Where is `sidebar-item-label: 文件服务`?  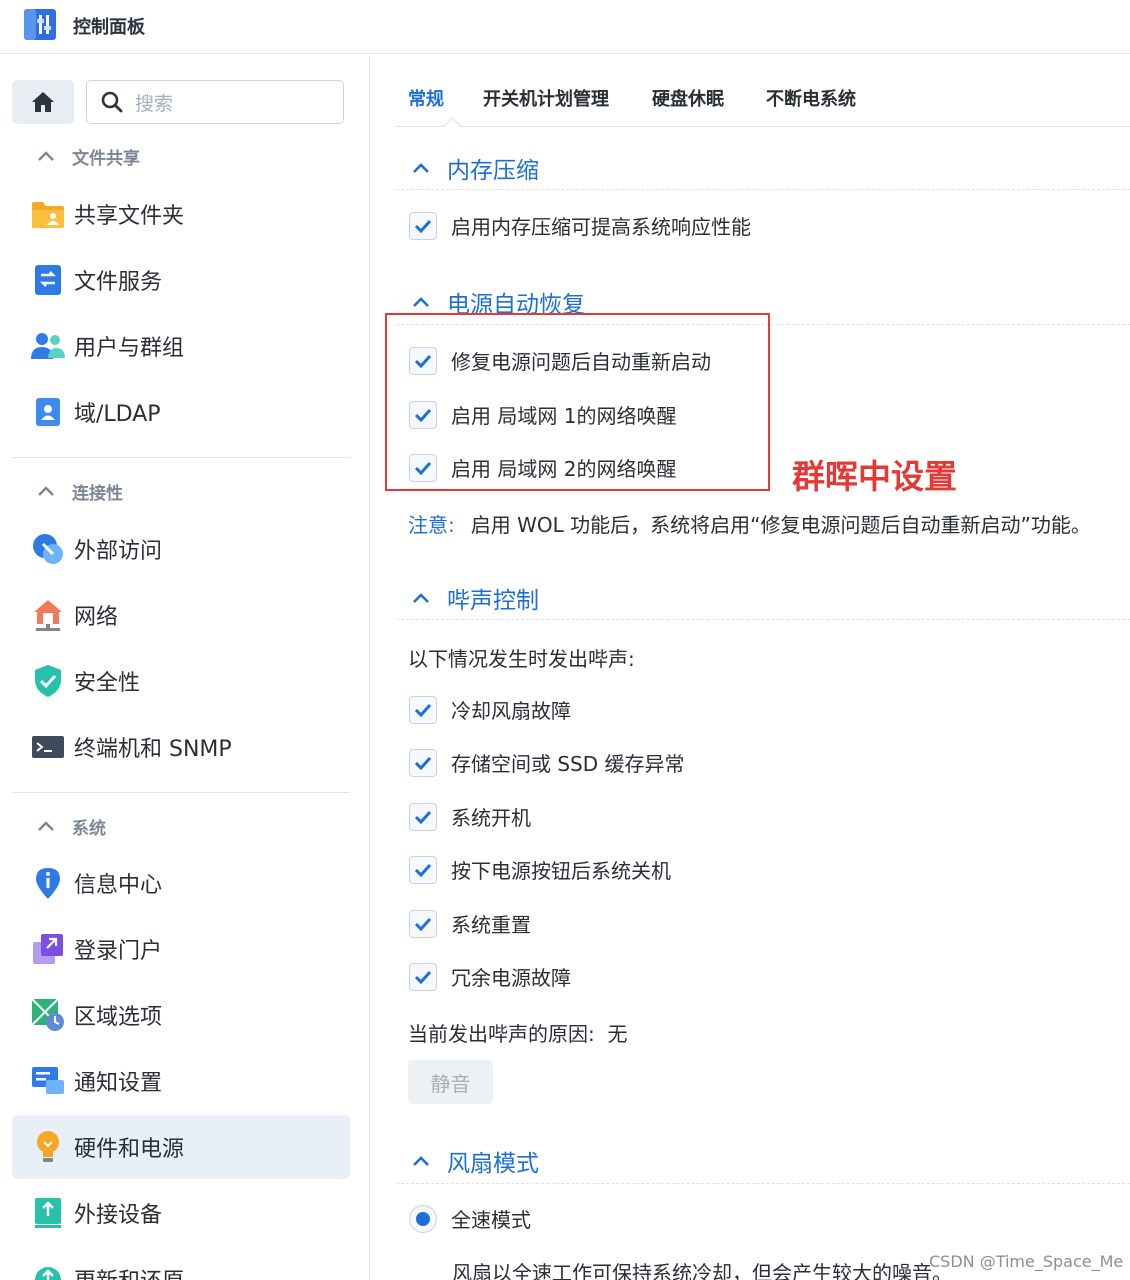 sidebar-item-label: 文件服务 is located at coordinates (118, 282).